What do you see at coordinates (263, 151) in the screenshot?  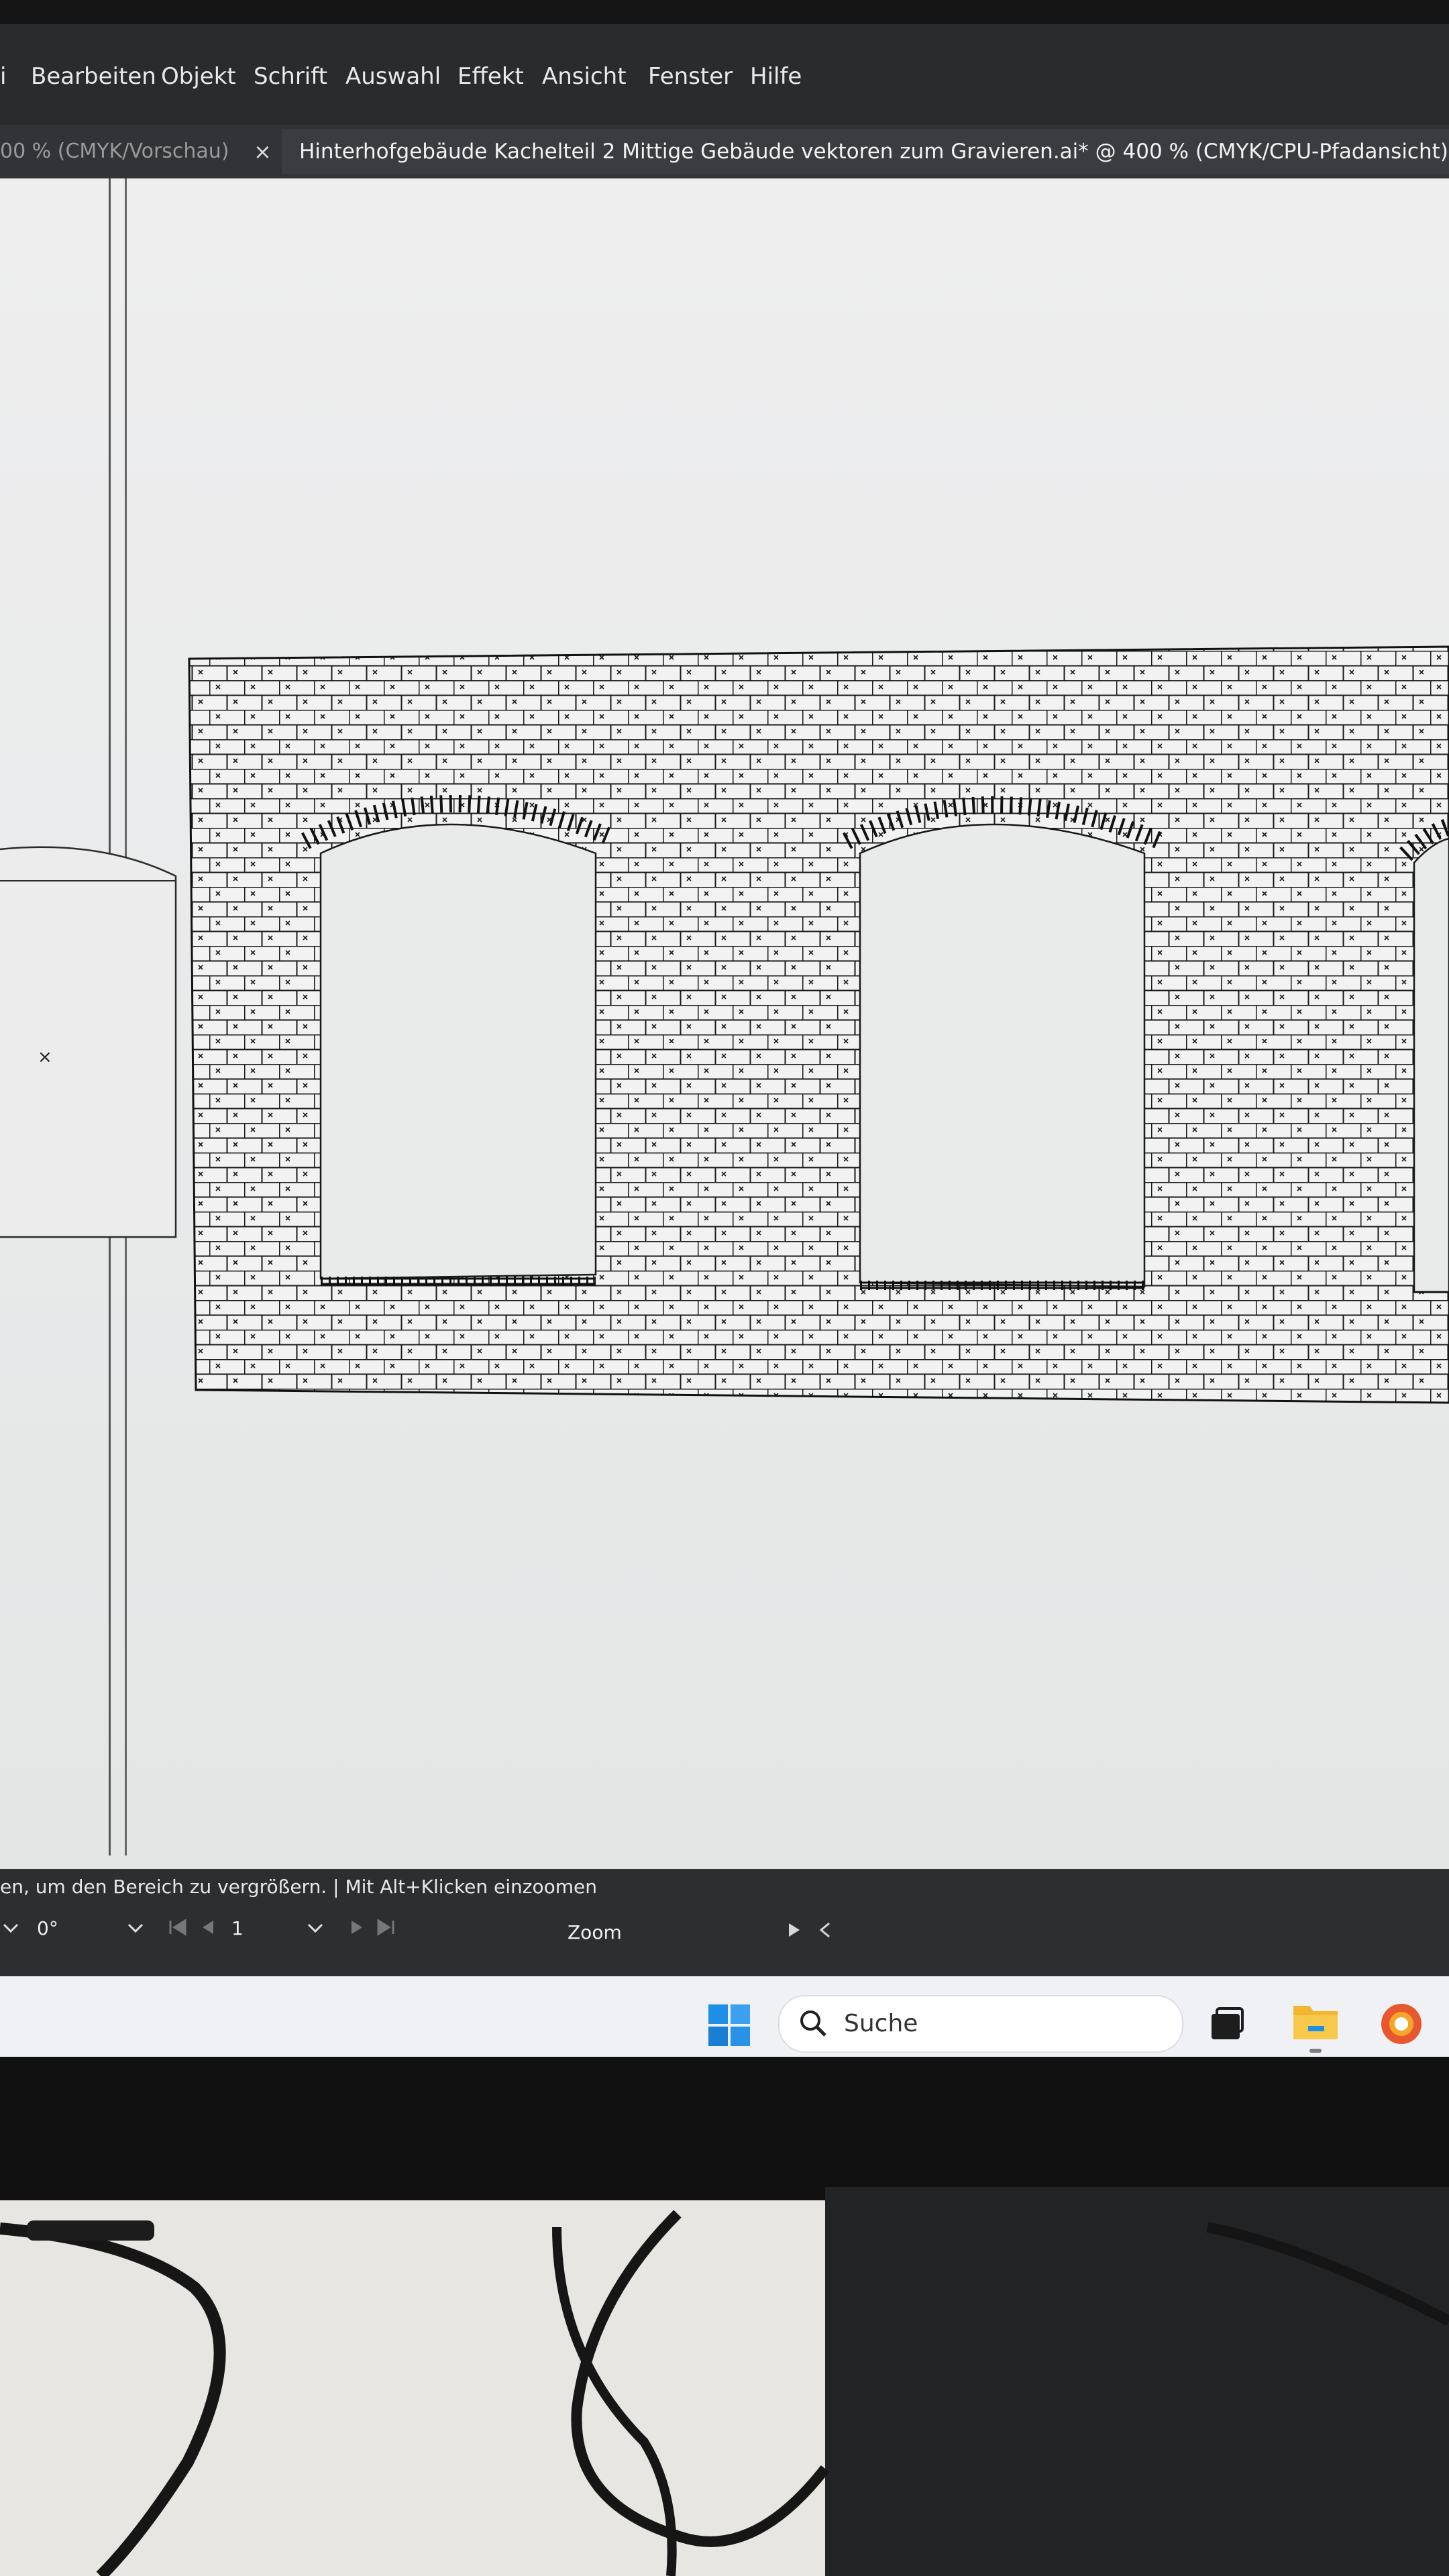 I see `close-tab-icon: ×` at bounding box center [263, 151].